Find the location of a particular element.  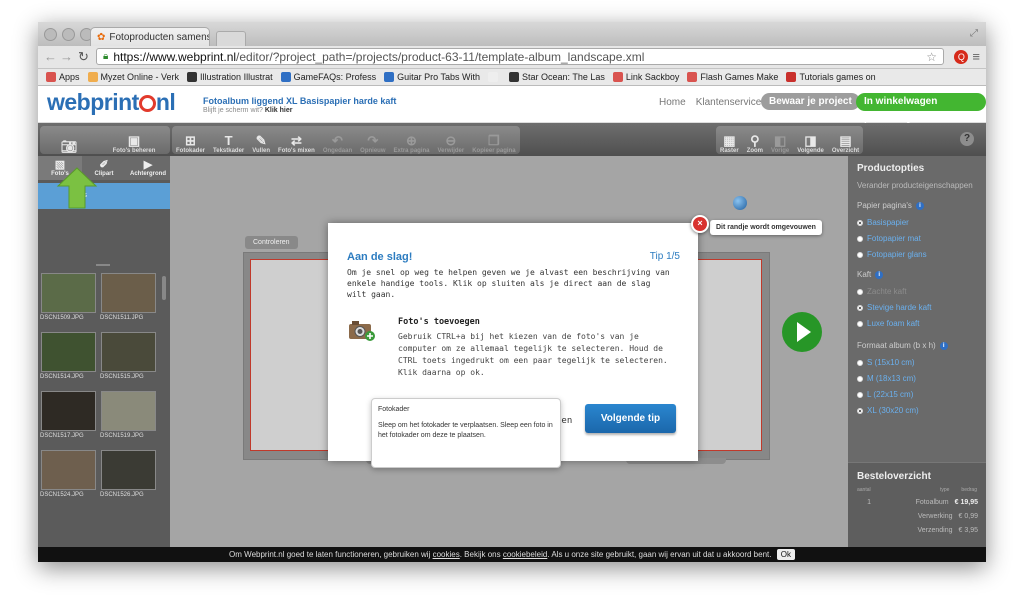

help-link: Klik hier is located at coordinates (279, 110).